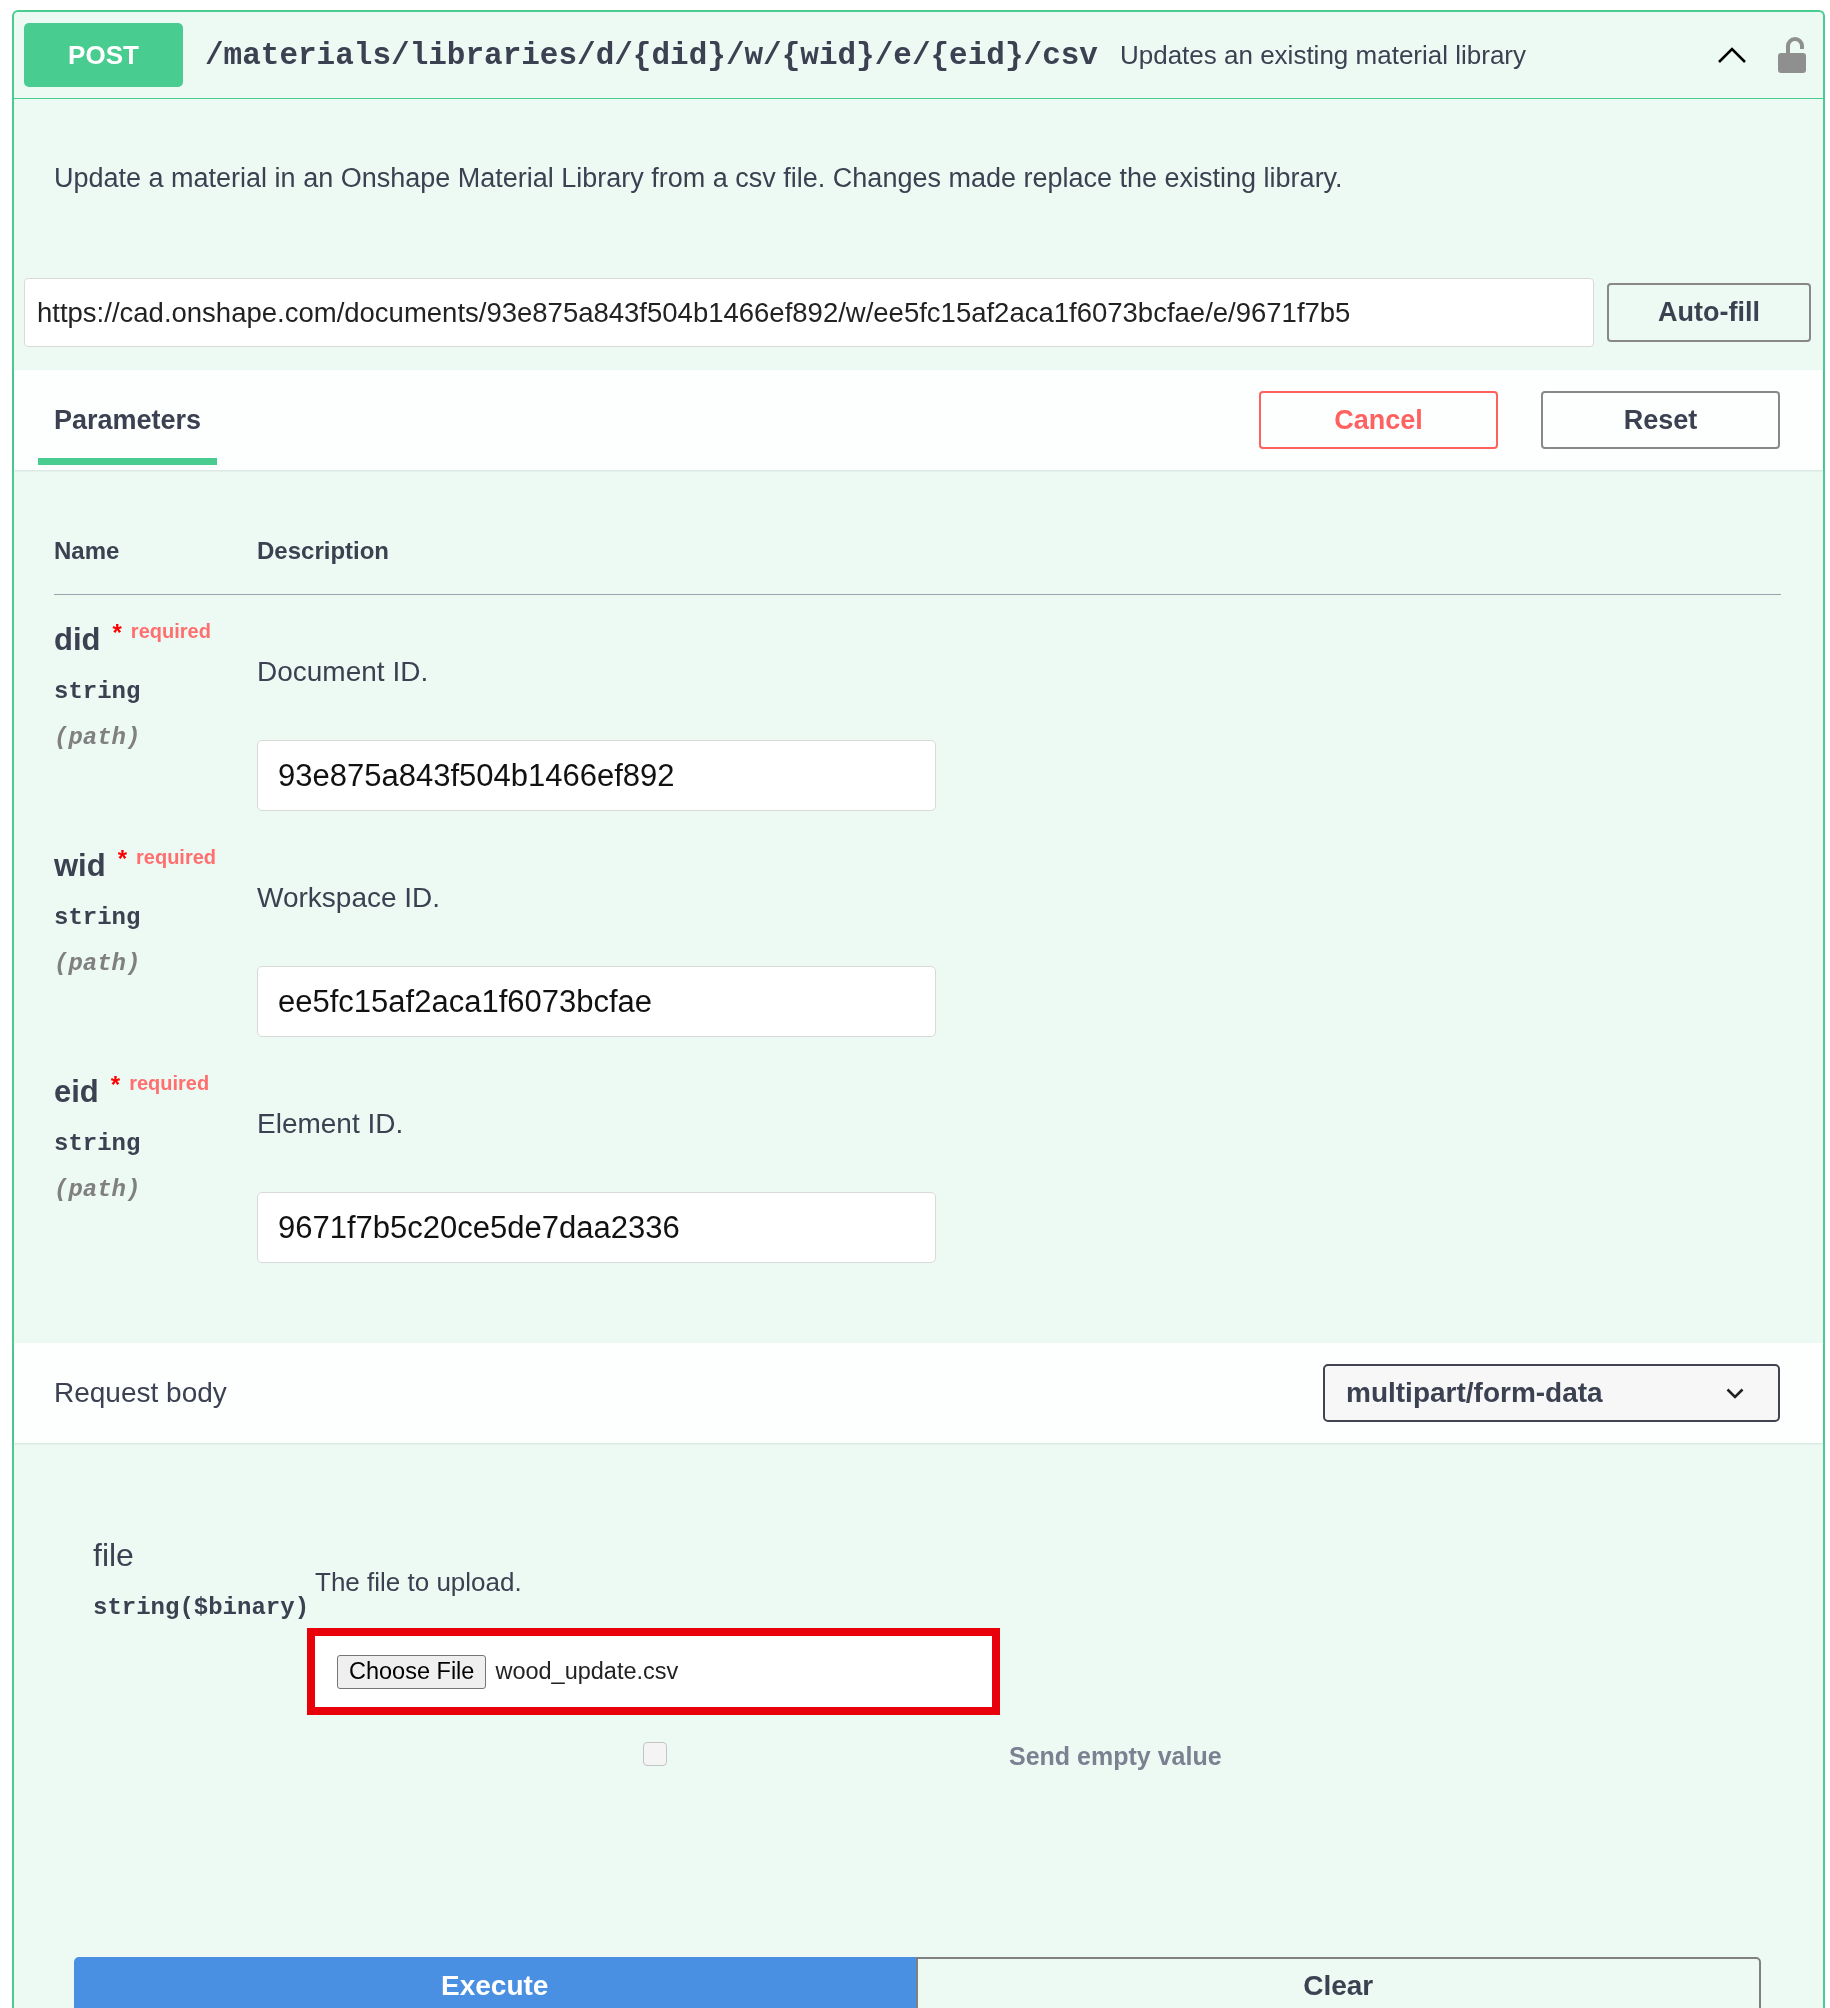 The width and height of the screenshot is (1830, 2008). Describe the element at coordinates (1551, 1393) in the screenshot. I see `content-type-select: multipart/form-data` at that location.